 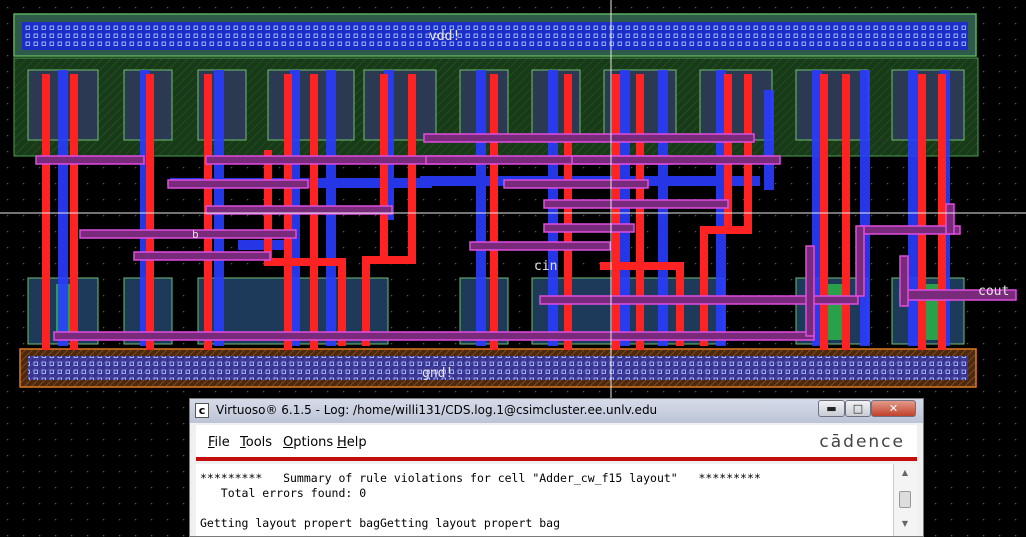 What do you see at coordinates (195, 234) in the screenshot?
I see `b-label: b` at bounding box center [195, 234].